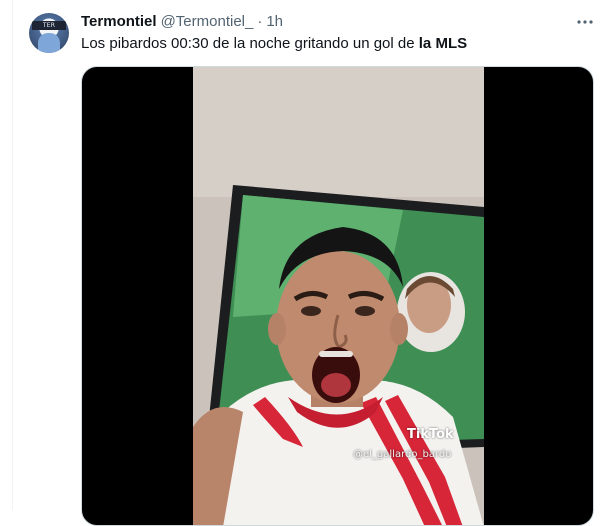 The image size is (613, 526). What do you see at coordinates (430, 434) in the screenshot?
I see `tiktok-watermark: TikTok` at bounding box center [430, 434].